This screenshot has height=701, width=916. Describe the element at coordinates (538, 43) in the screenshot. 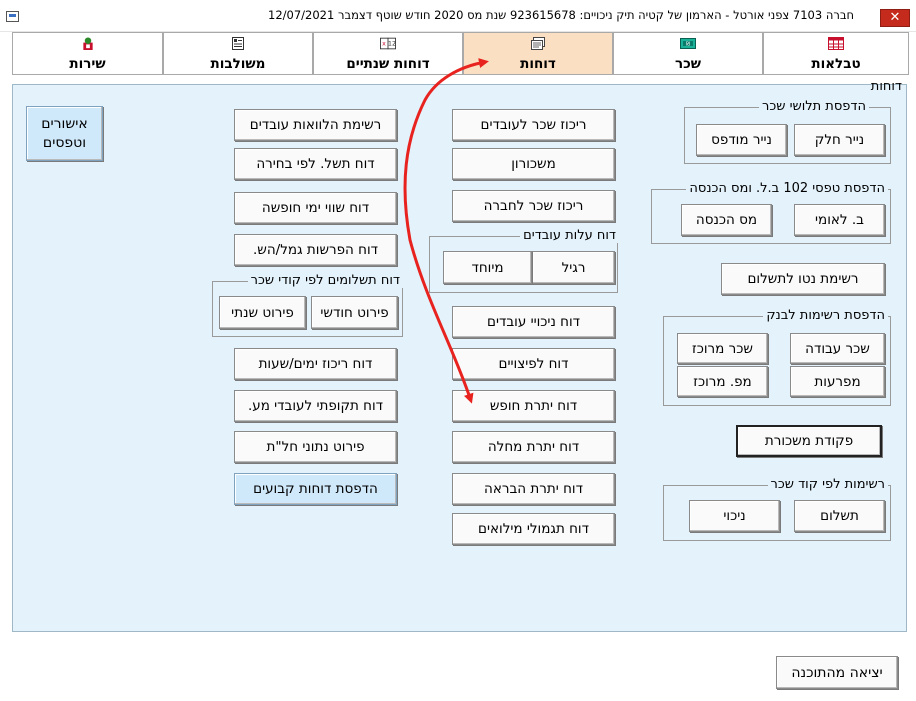

I see `reports-icon` at that location.